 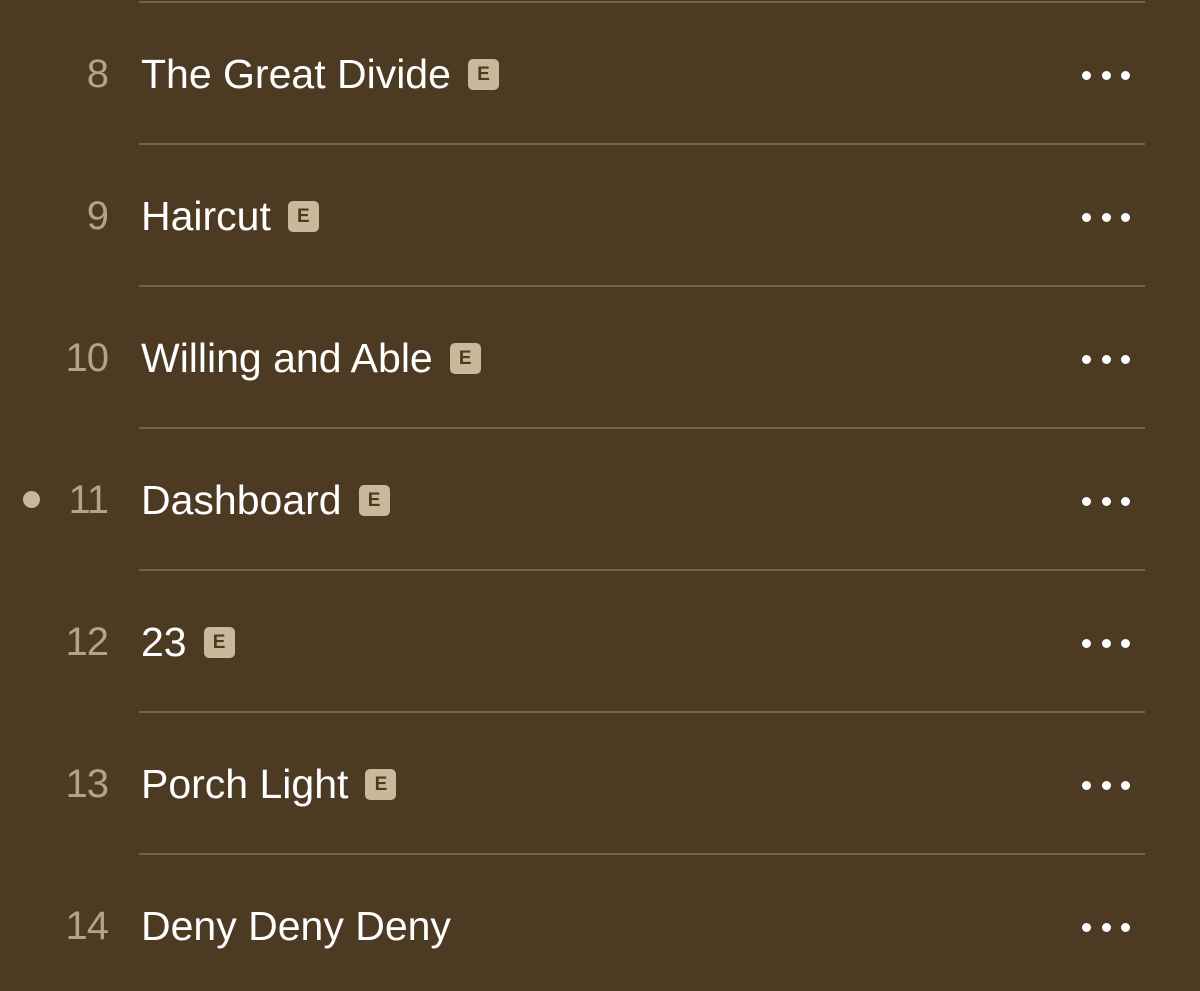 What do you see at coordinates (97, 216) in the screenshot?
I see `track-number: 9` at bounding box center [97, 216].